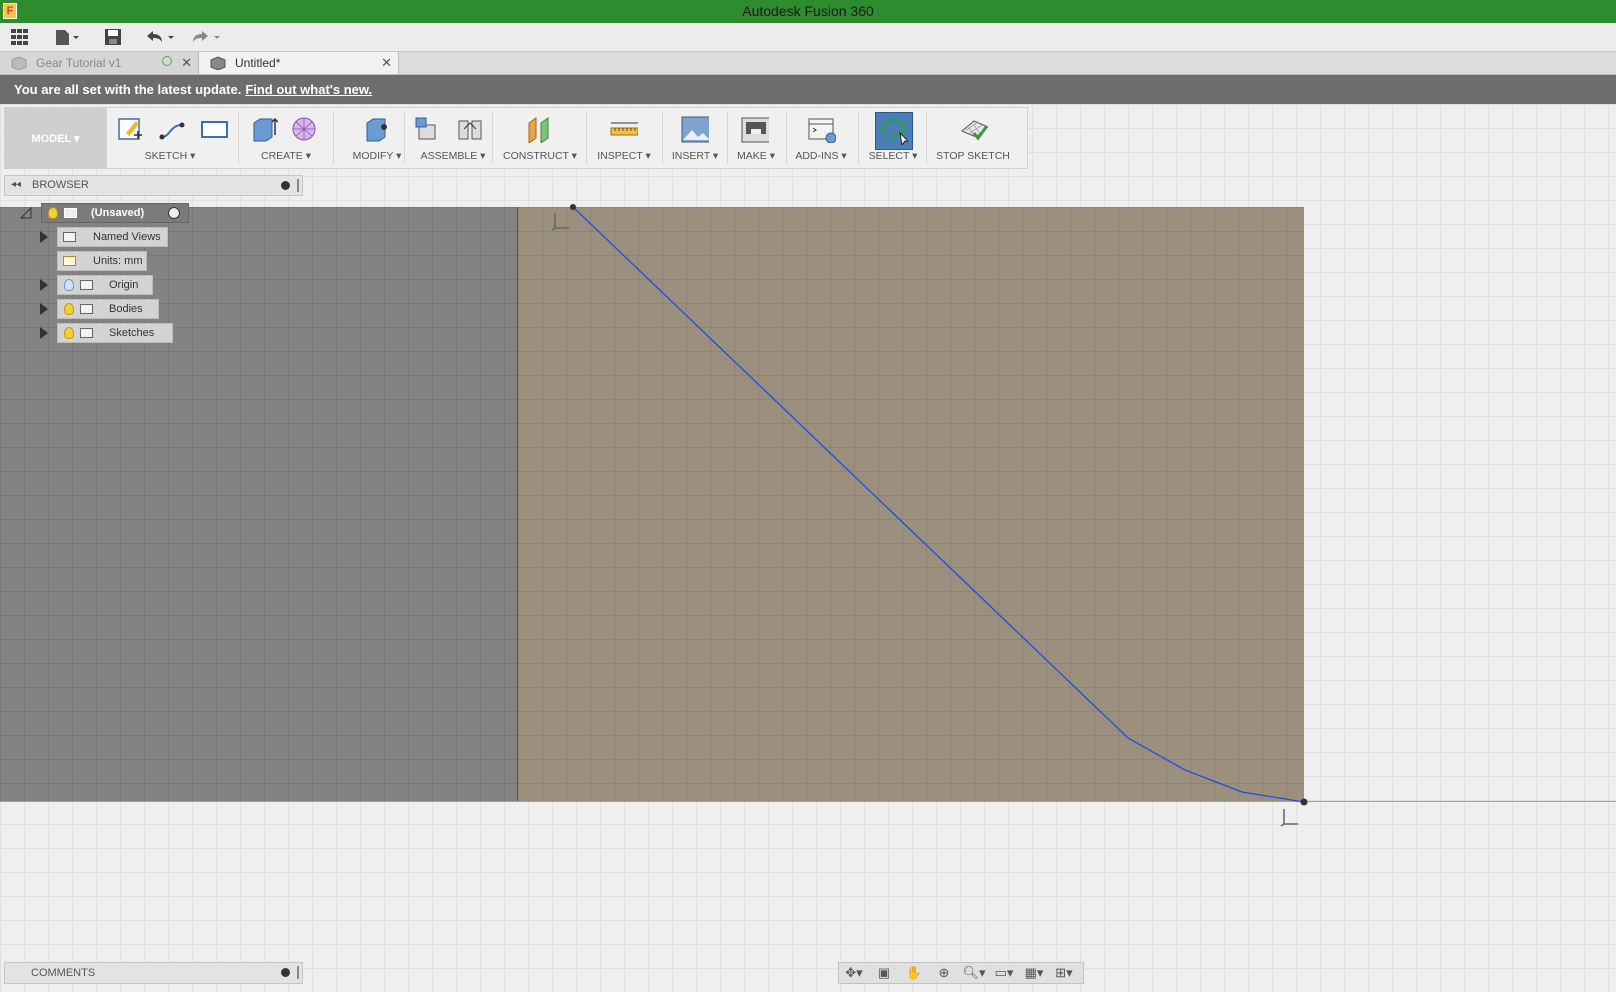  What do you see at coordinates (624, 138) in the screenshot?
I see `inspect-group: INSPECT ▾` at bounding box center [624, 138].